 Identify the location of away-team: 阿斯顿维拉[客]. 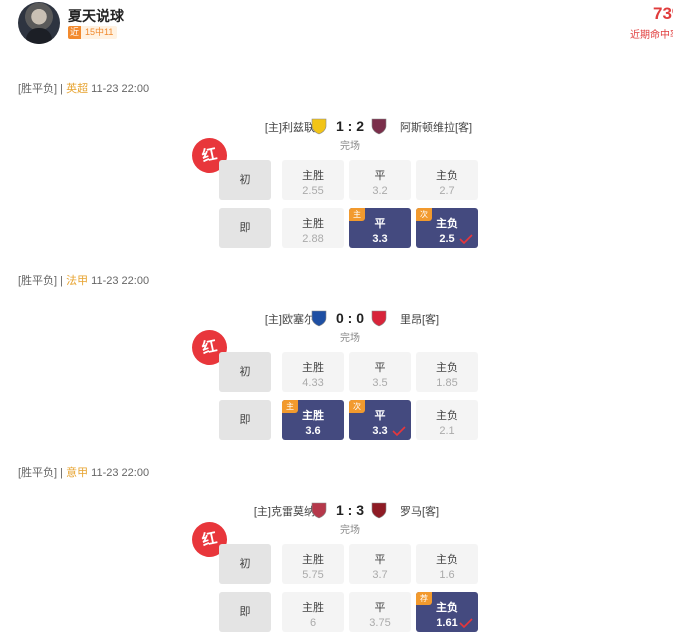
(436, 127).